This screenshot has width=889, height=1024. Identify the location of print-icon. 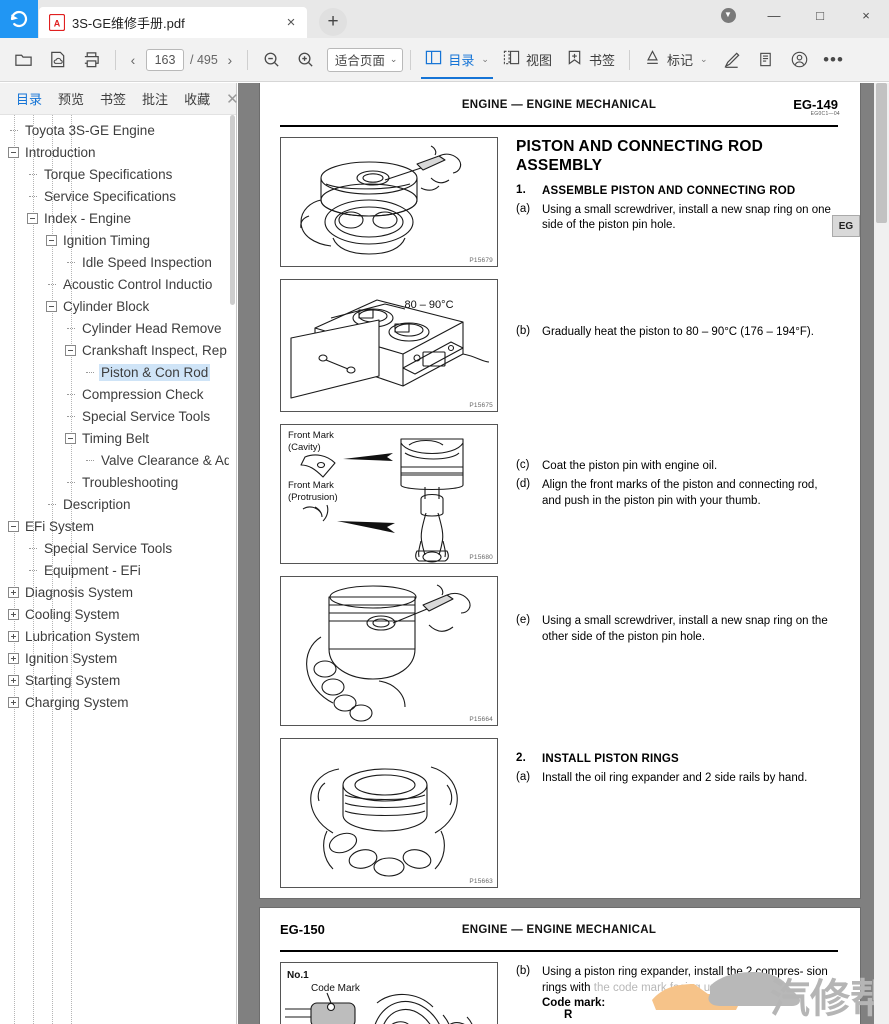
(91, 60).